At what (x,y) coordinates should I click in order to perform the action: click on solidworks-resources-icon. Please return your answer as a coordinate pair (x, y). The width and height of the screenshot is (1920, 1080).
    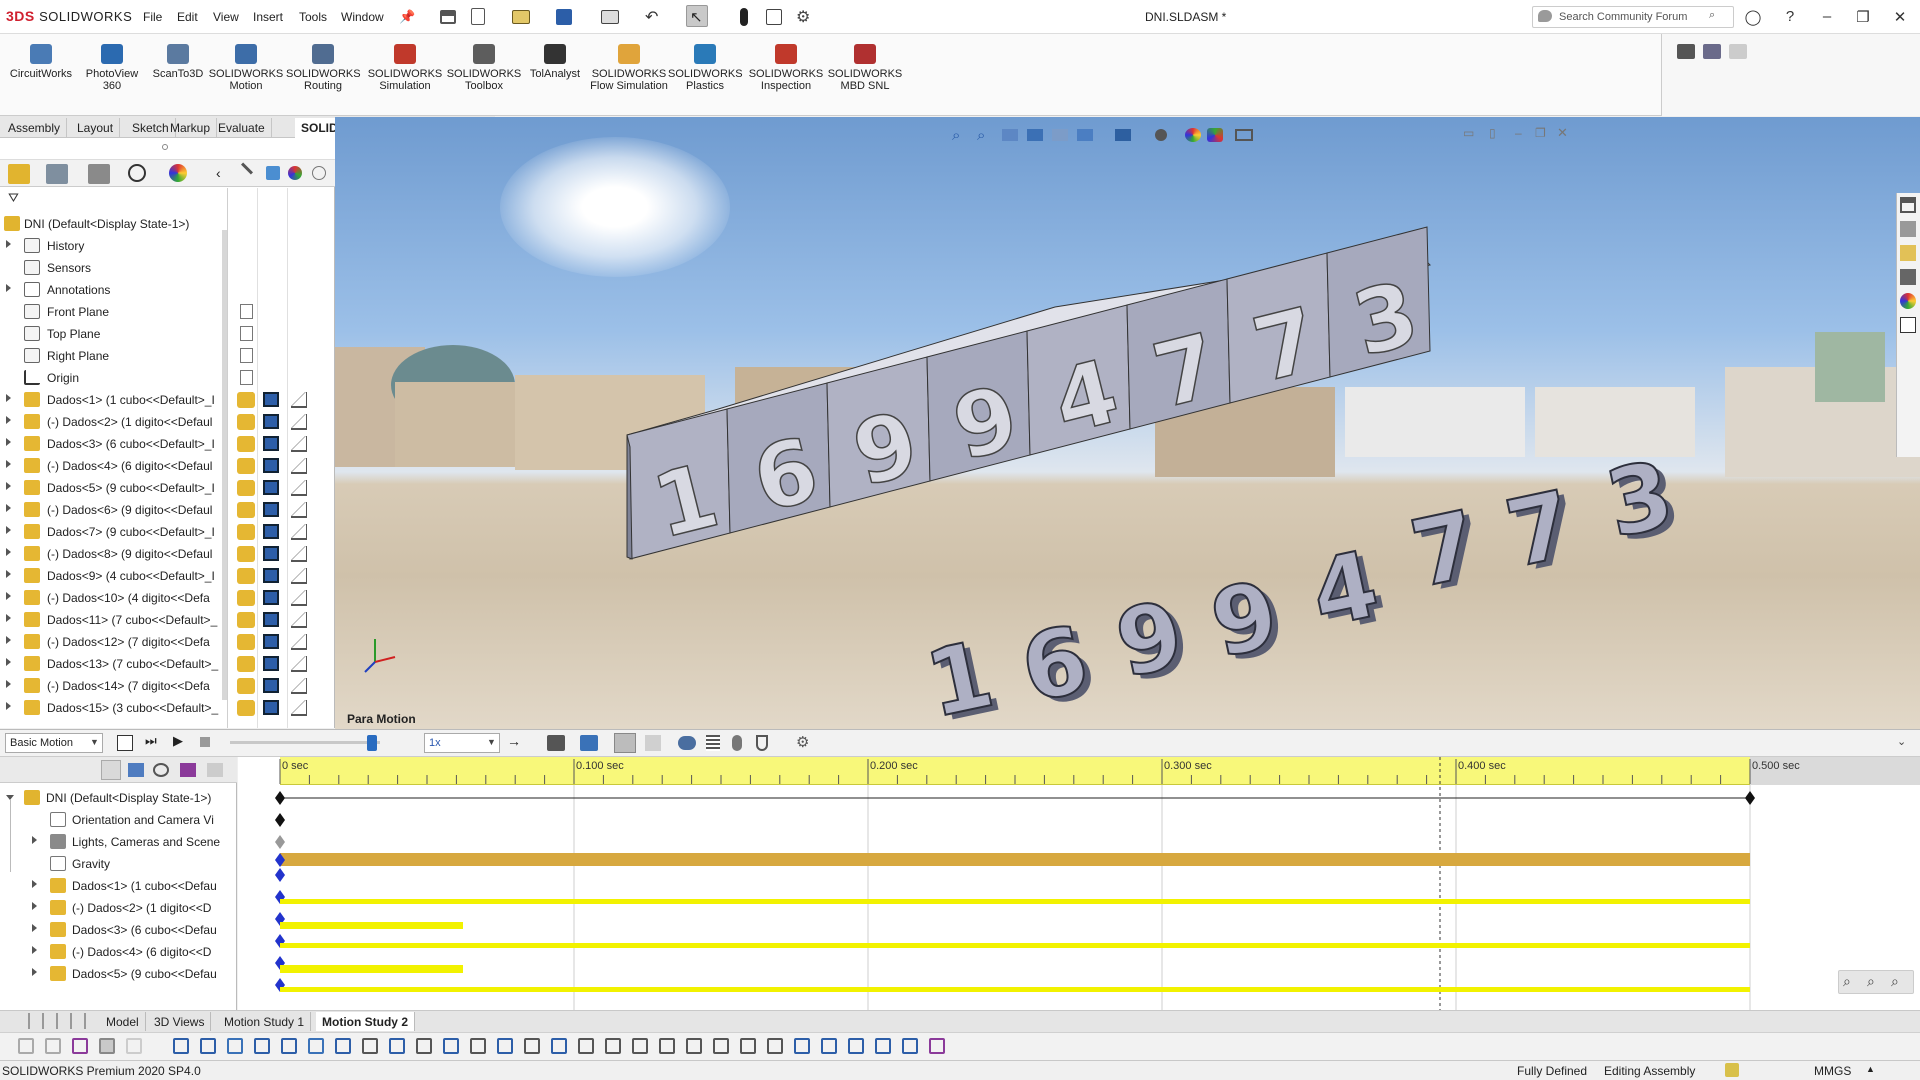
    Looking at the image, I should click on (1908, 205).